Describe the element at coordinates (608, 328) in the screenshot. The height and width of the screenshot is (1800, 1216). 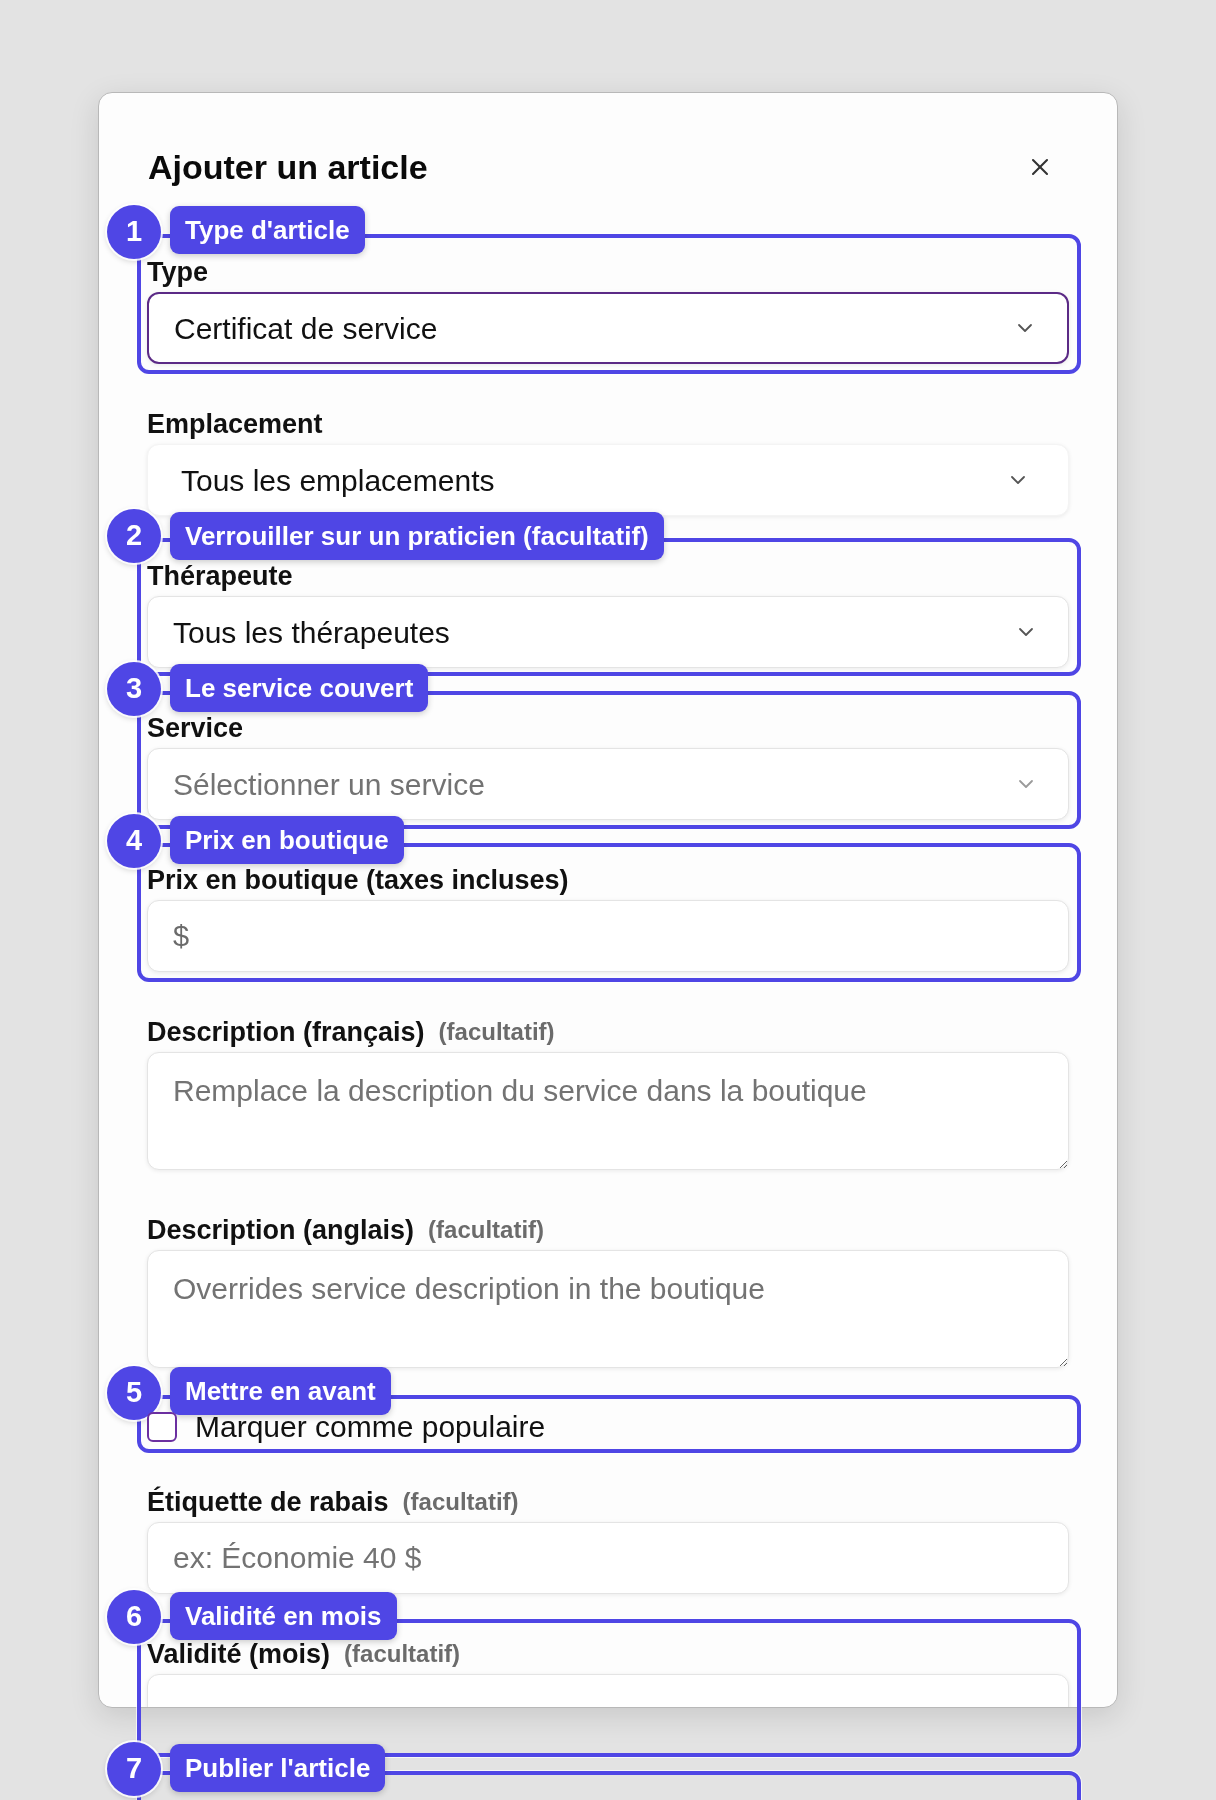
I see `select-field: Certificat de service` at that location.